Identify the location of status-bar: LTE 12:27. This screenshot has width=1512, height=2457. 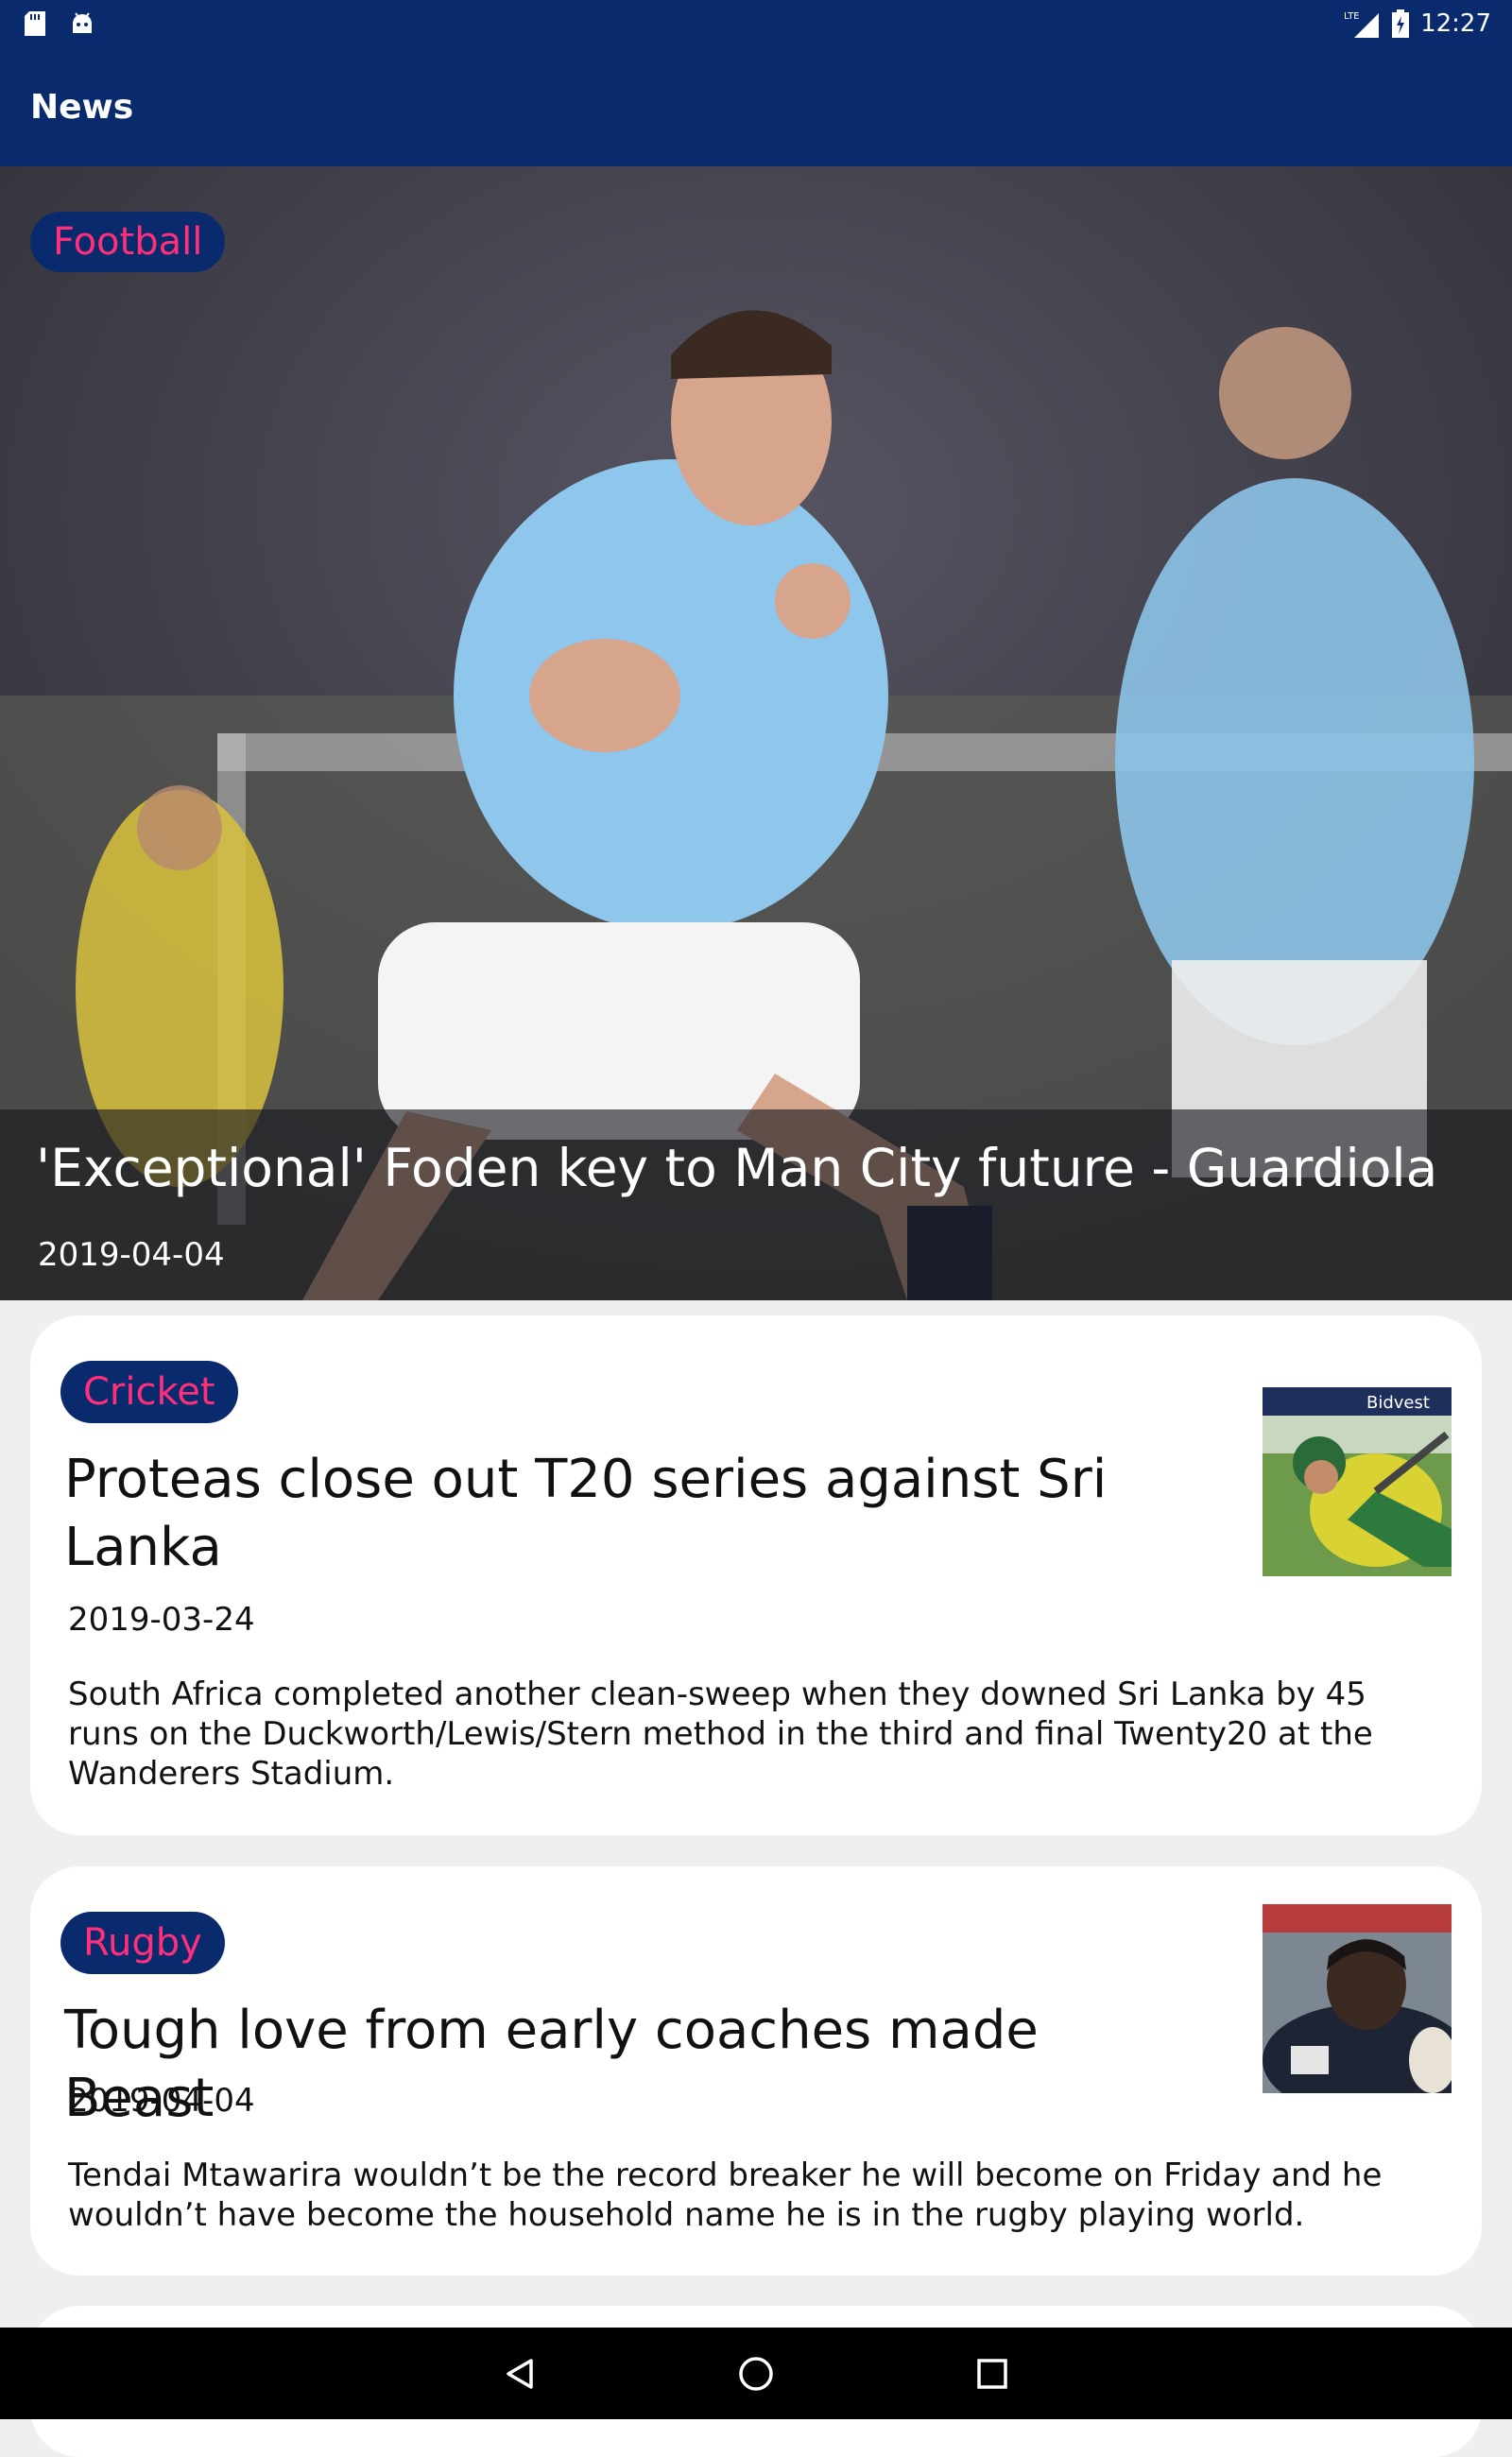
(756, 23).